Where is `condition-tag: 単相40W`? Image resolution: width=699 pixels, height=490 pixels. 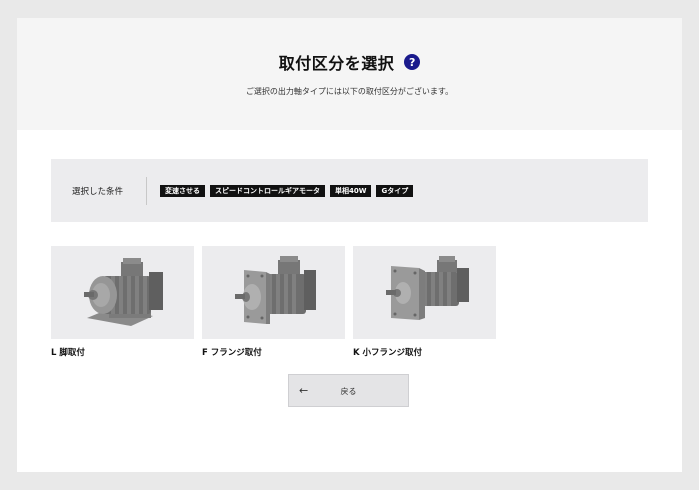
condition-tag: 単相40W is located at coordinates (351, 191).